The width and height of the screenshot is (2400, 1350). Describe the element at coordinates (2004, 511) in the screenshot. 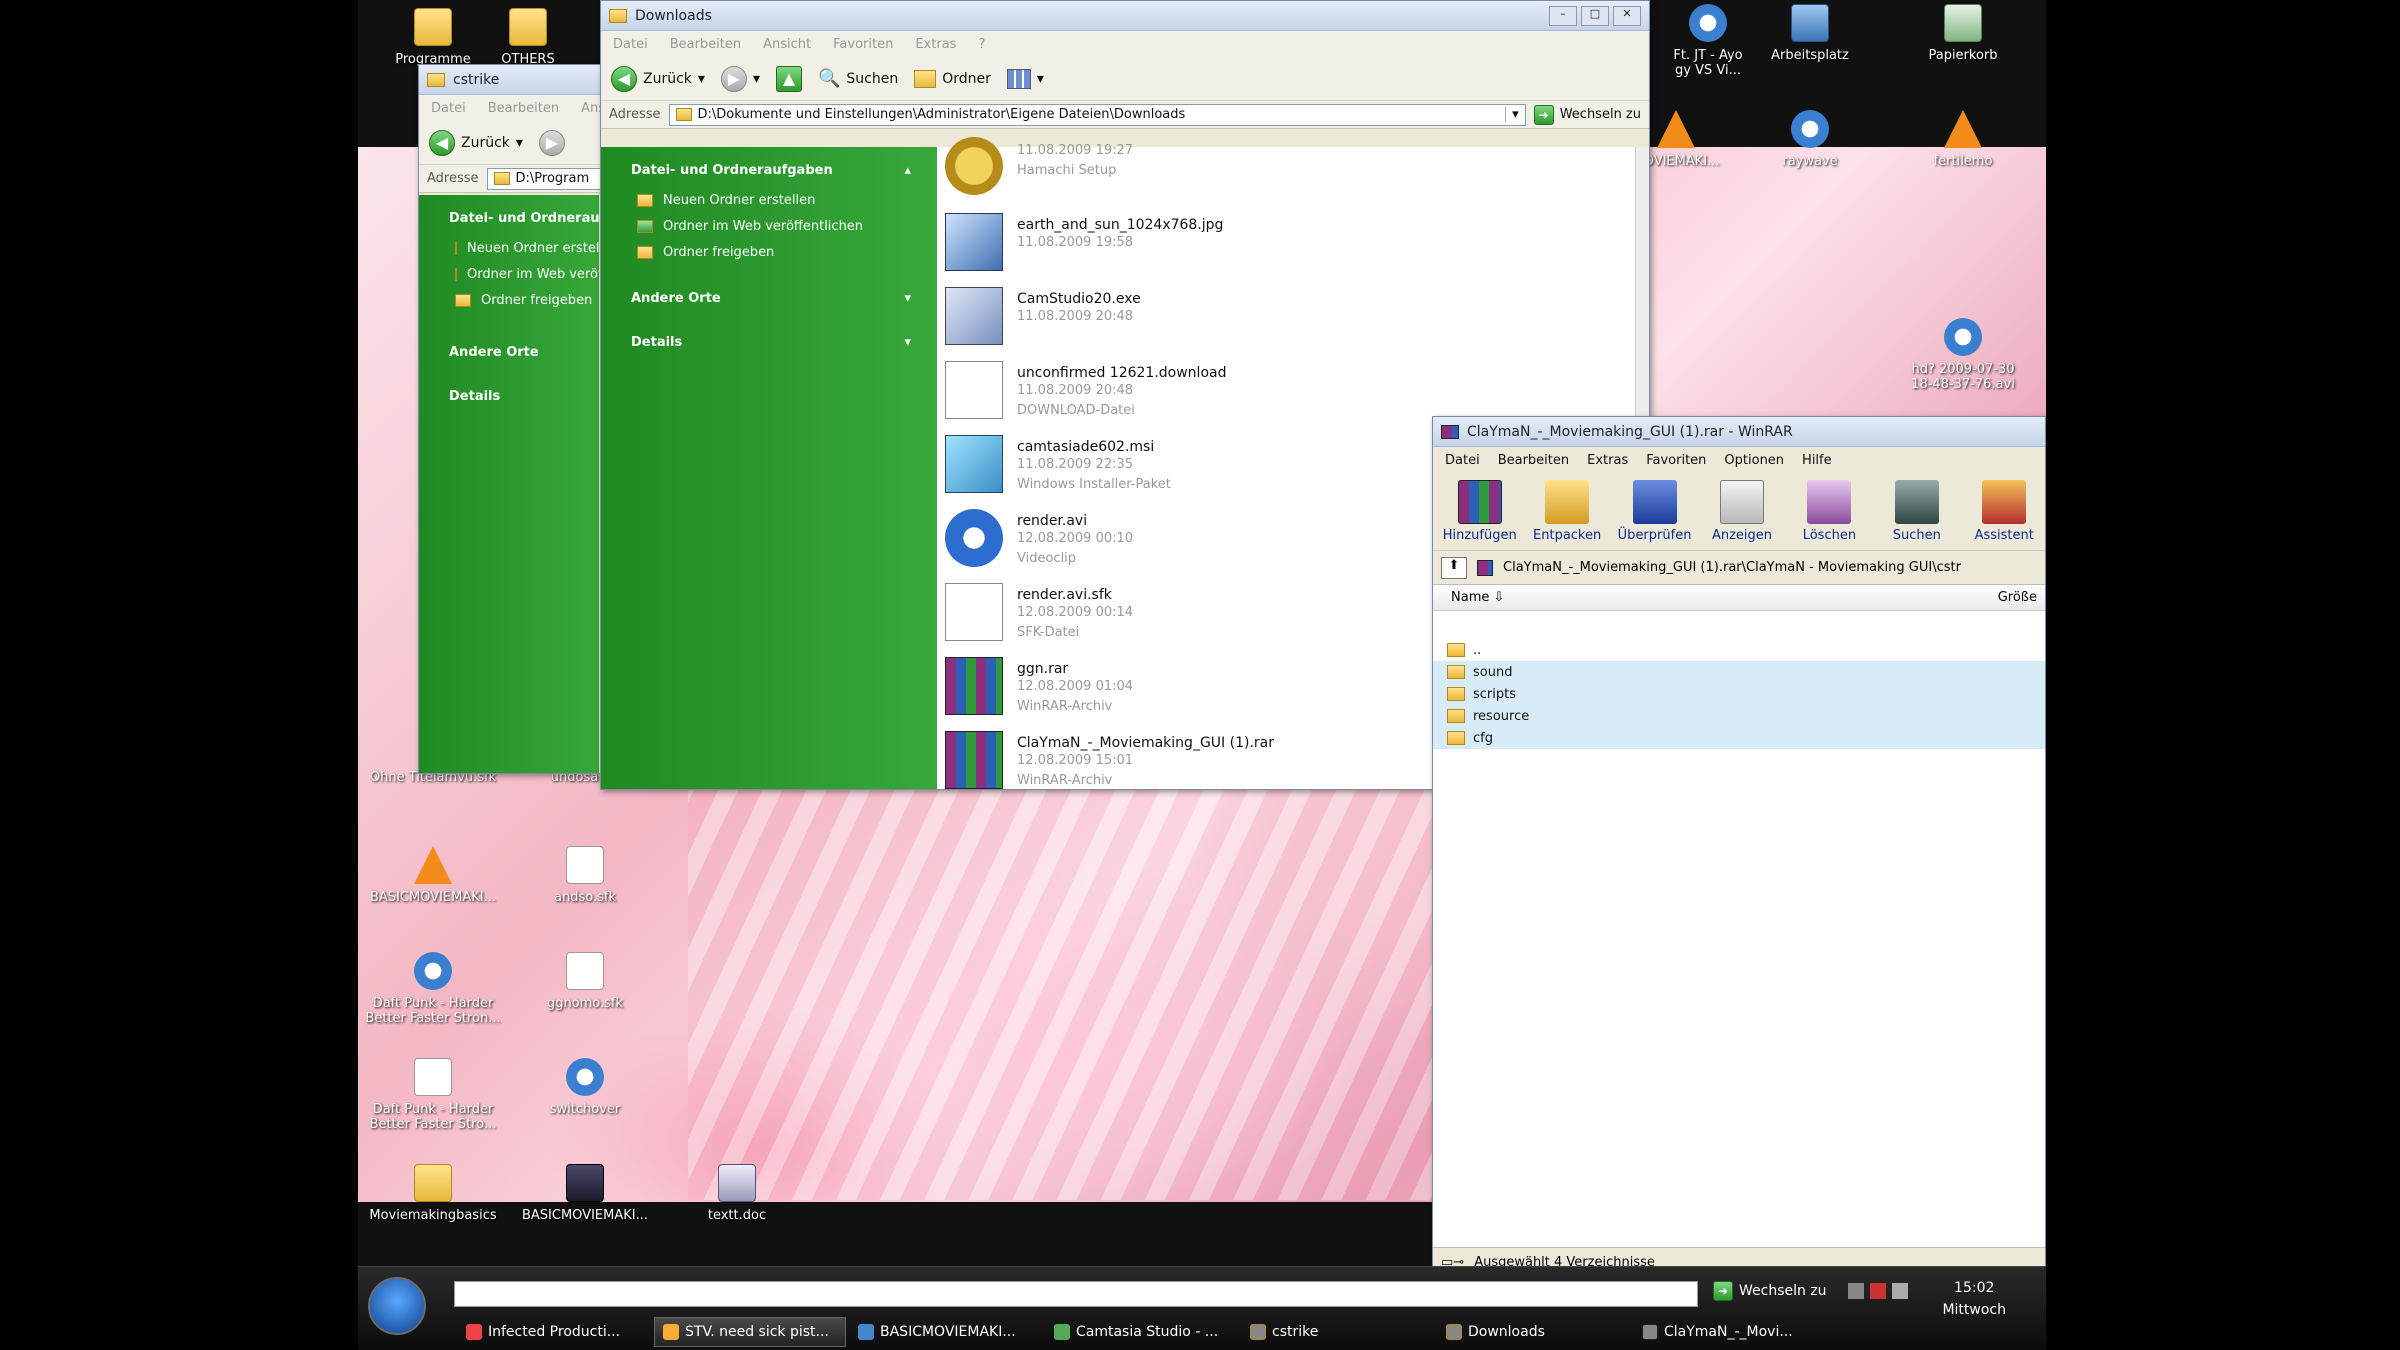

I see `wizard-button: Assistent` at that location.